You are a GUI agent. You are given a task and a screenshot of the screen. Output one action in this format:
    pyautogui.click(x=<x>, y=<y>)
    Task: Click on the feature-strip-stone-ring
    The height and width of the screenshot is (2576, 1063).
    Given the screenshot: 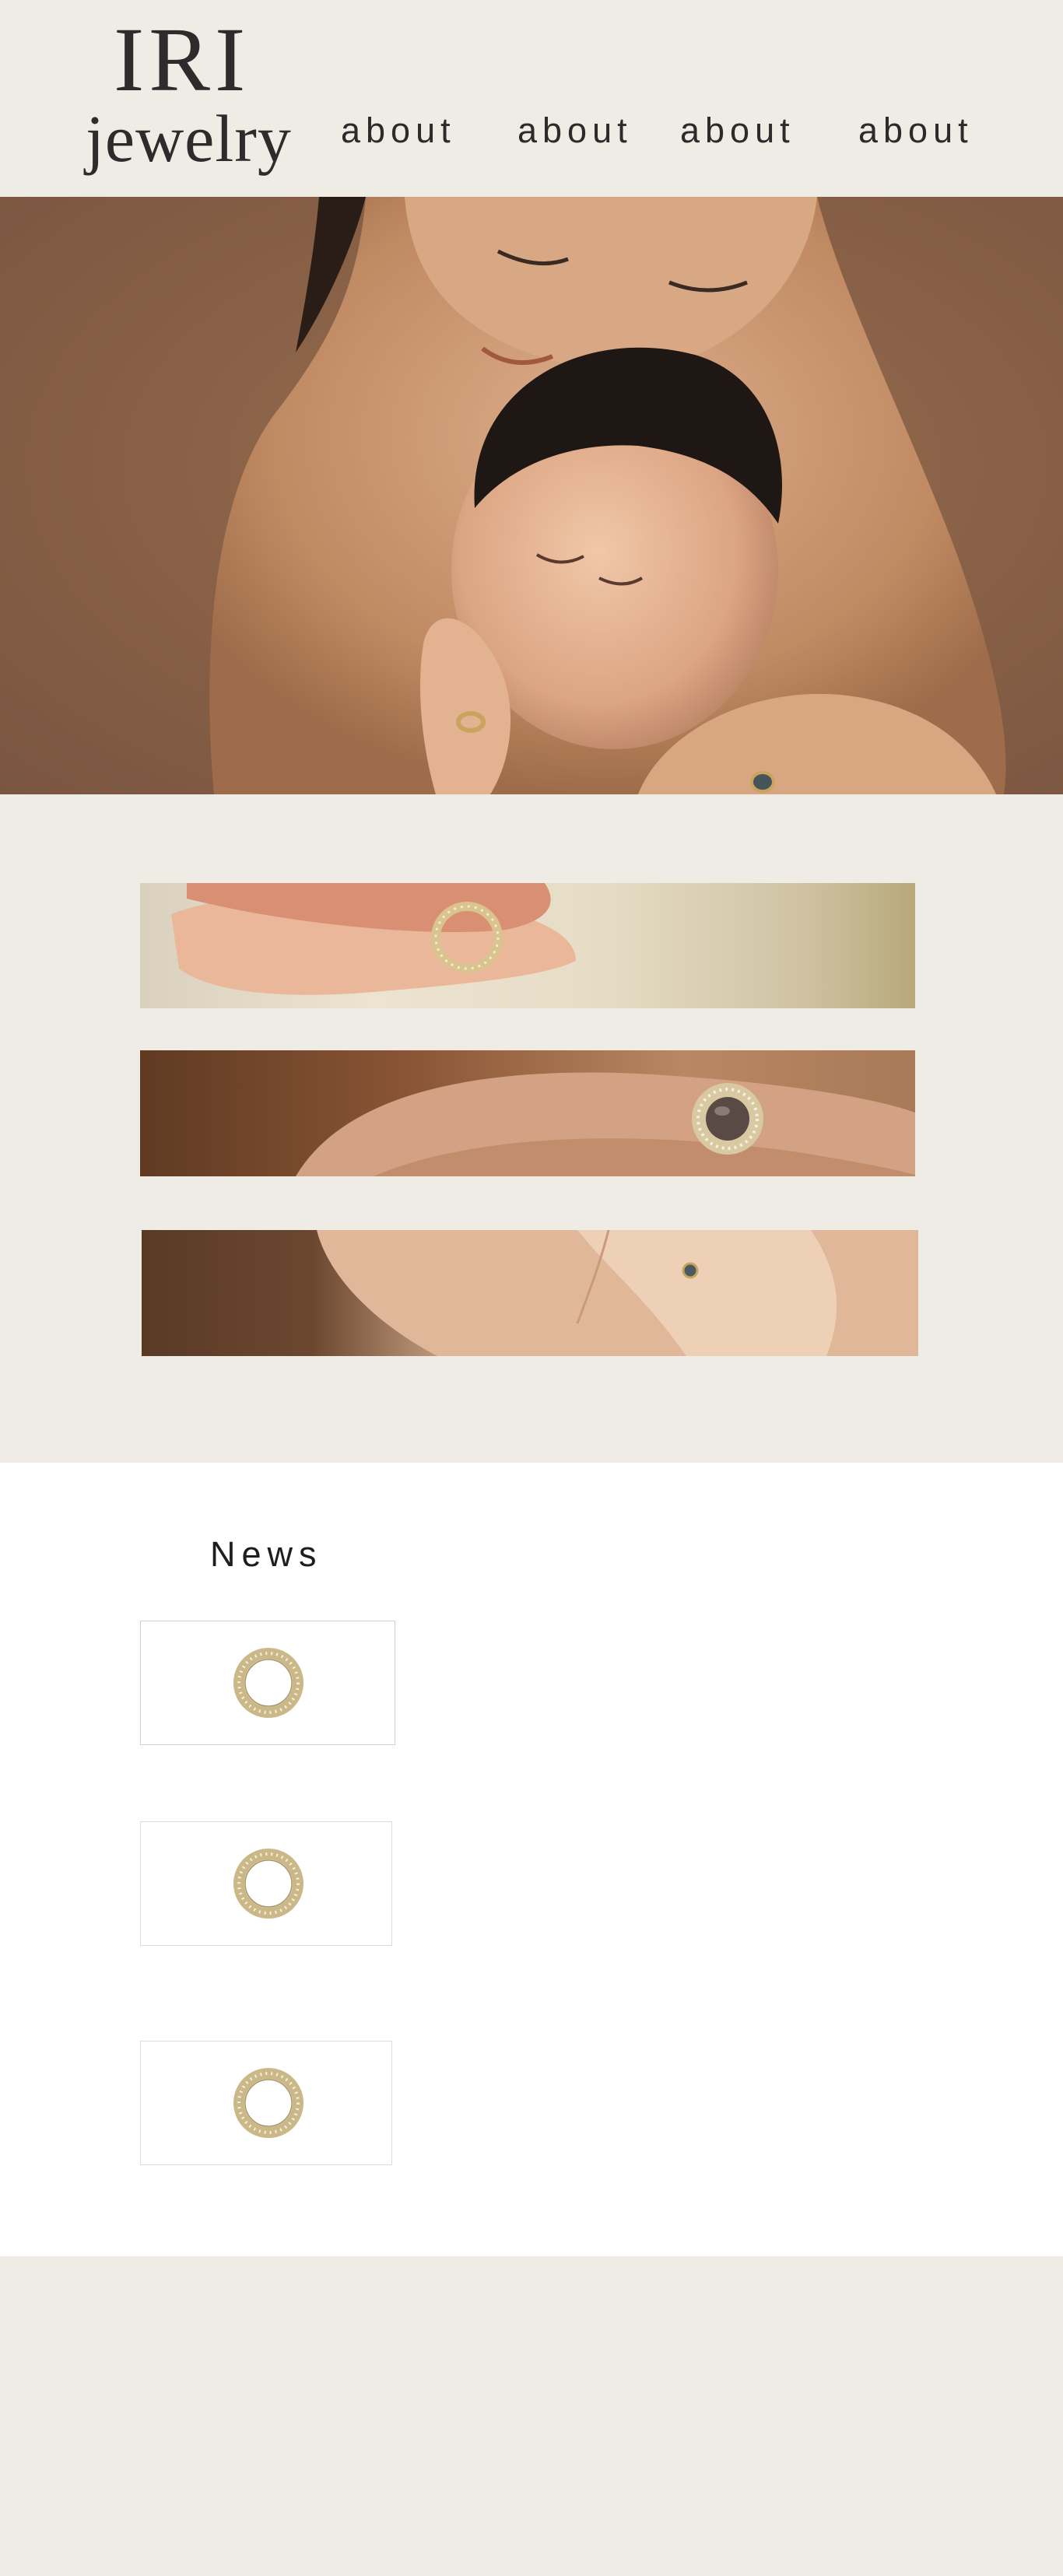 What is the action you would take?
    pyautogui.click(x=527, y=1113)
    